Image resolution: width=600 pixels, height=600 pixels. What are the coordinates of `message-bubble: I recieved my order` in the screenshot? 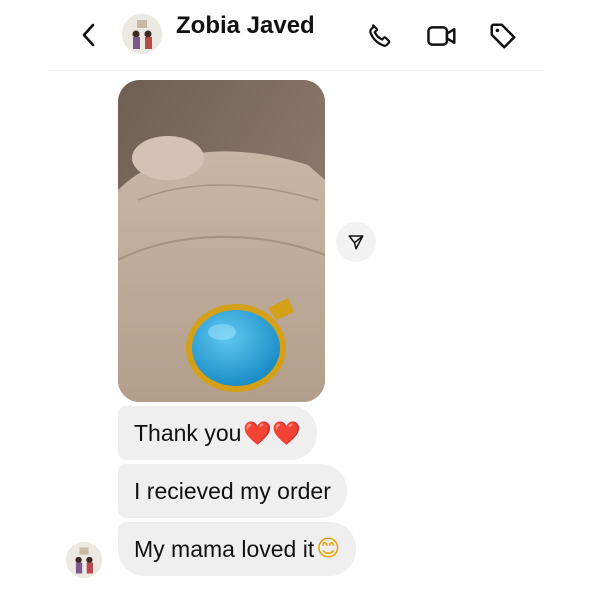 It's located at (232, 491).